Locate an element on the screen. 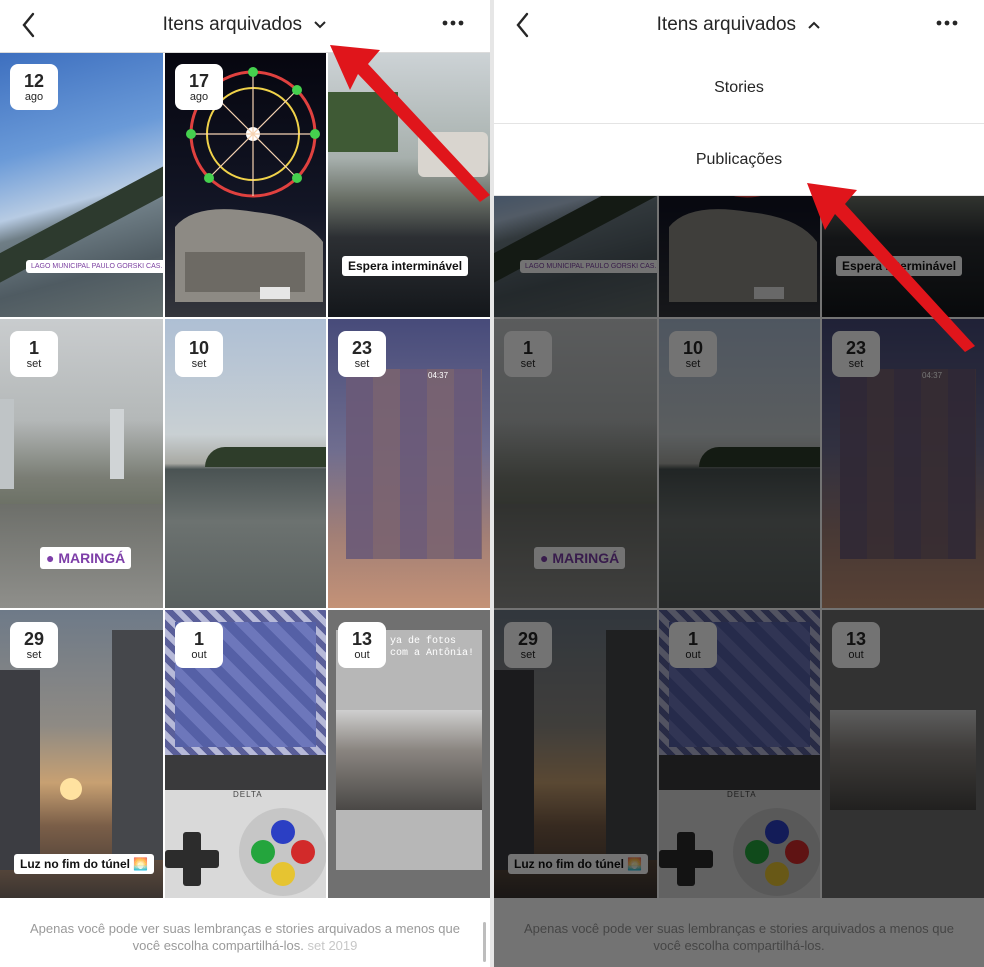  chevron-up-icon is located at coordinates (814, 25).